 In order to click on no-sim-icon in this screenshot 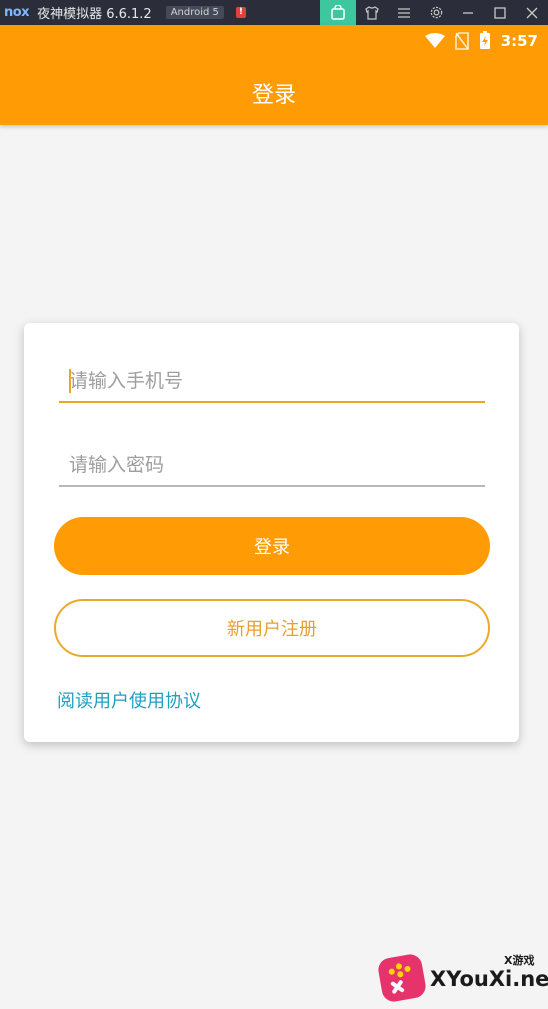, I will do `click(461, 40)`.